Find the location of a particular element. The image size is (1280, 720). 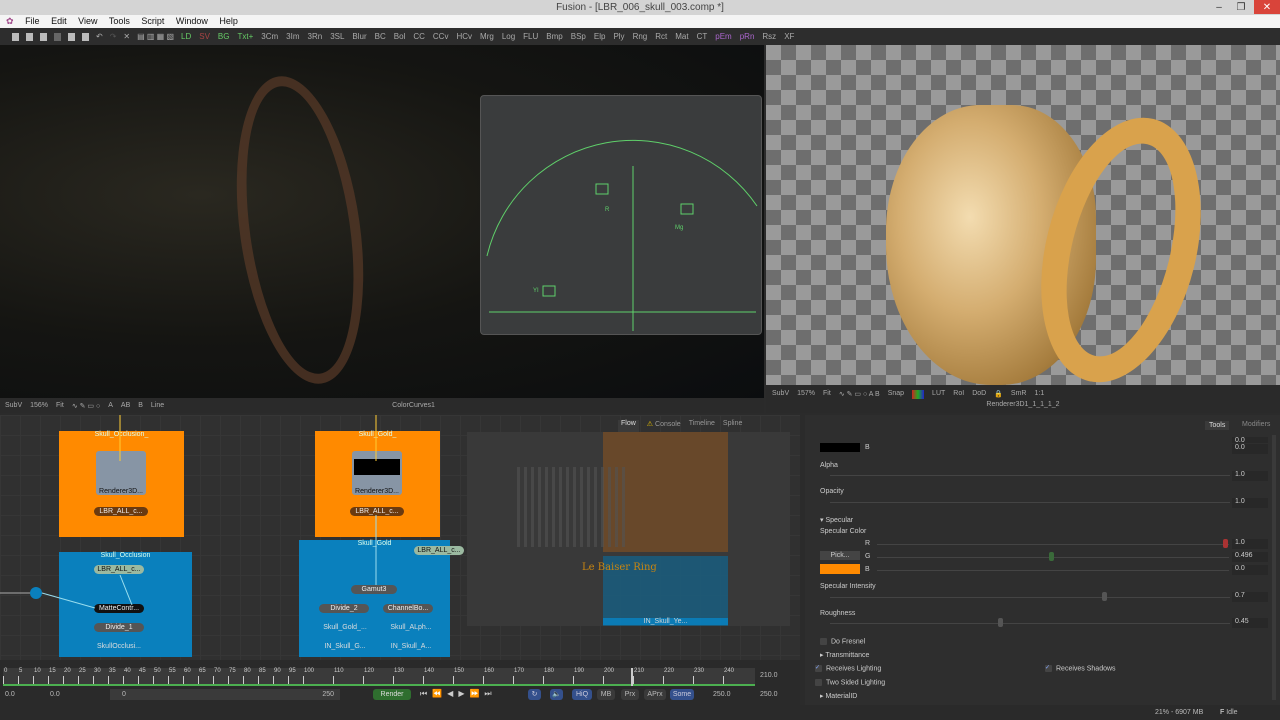

aprx-button: APrx is located at coordinates (655, 694).